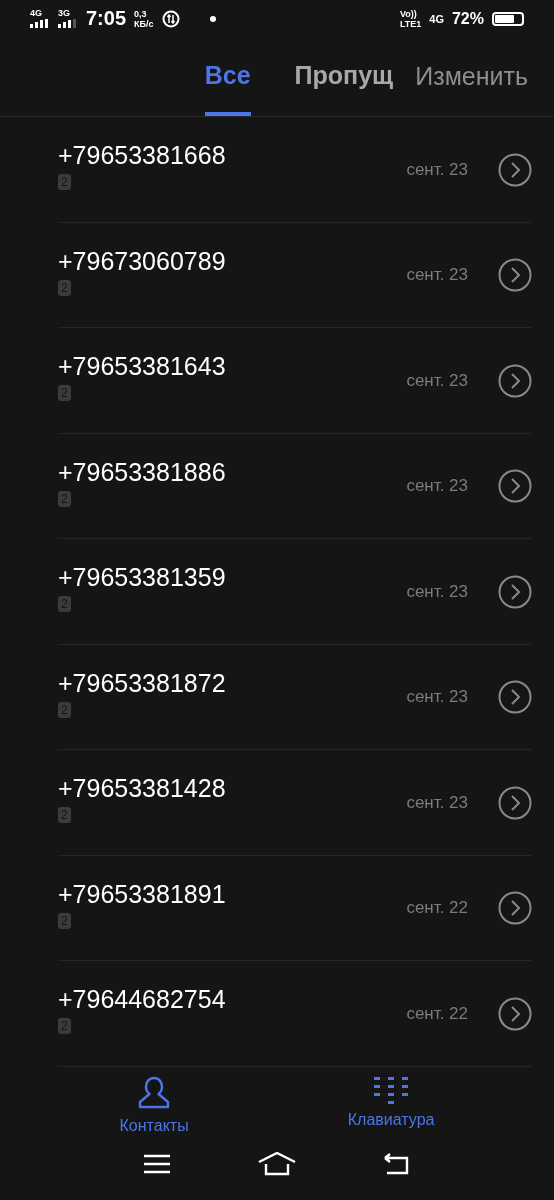  Describe the element at coordinates (170, 18) in the screenshot. I see `data-saver-icon` at that location.